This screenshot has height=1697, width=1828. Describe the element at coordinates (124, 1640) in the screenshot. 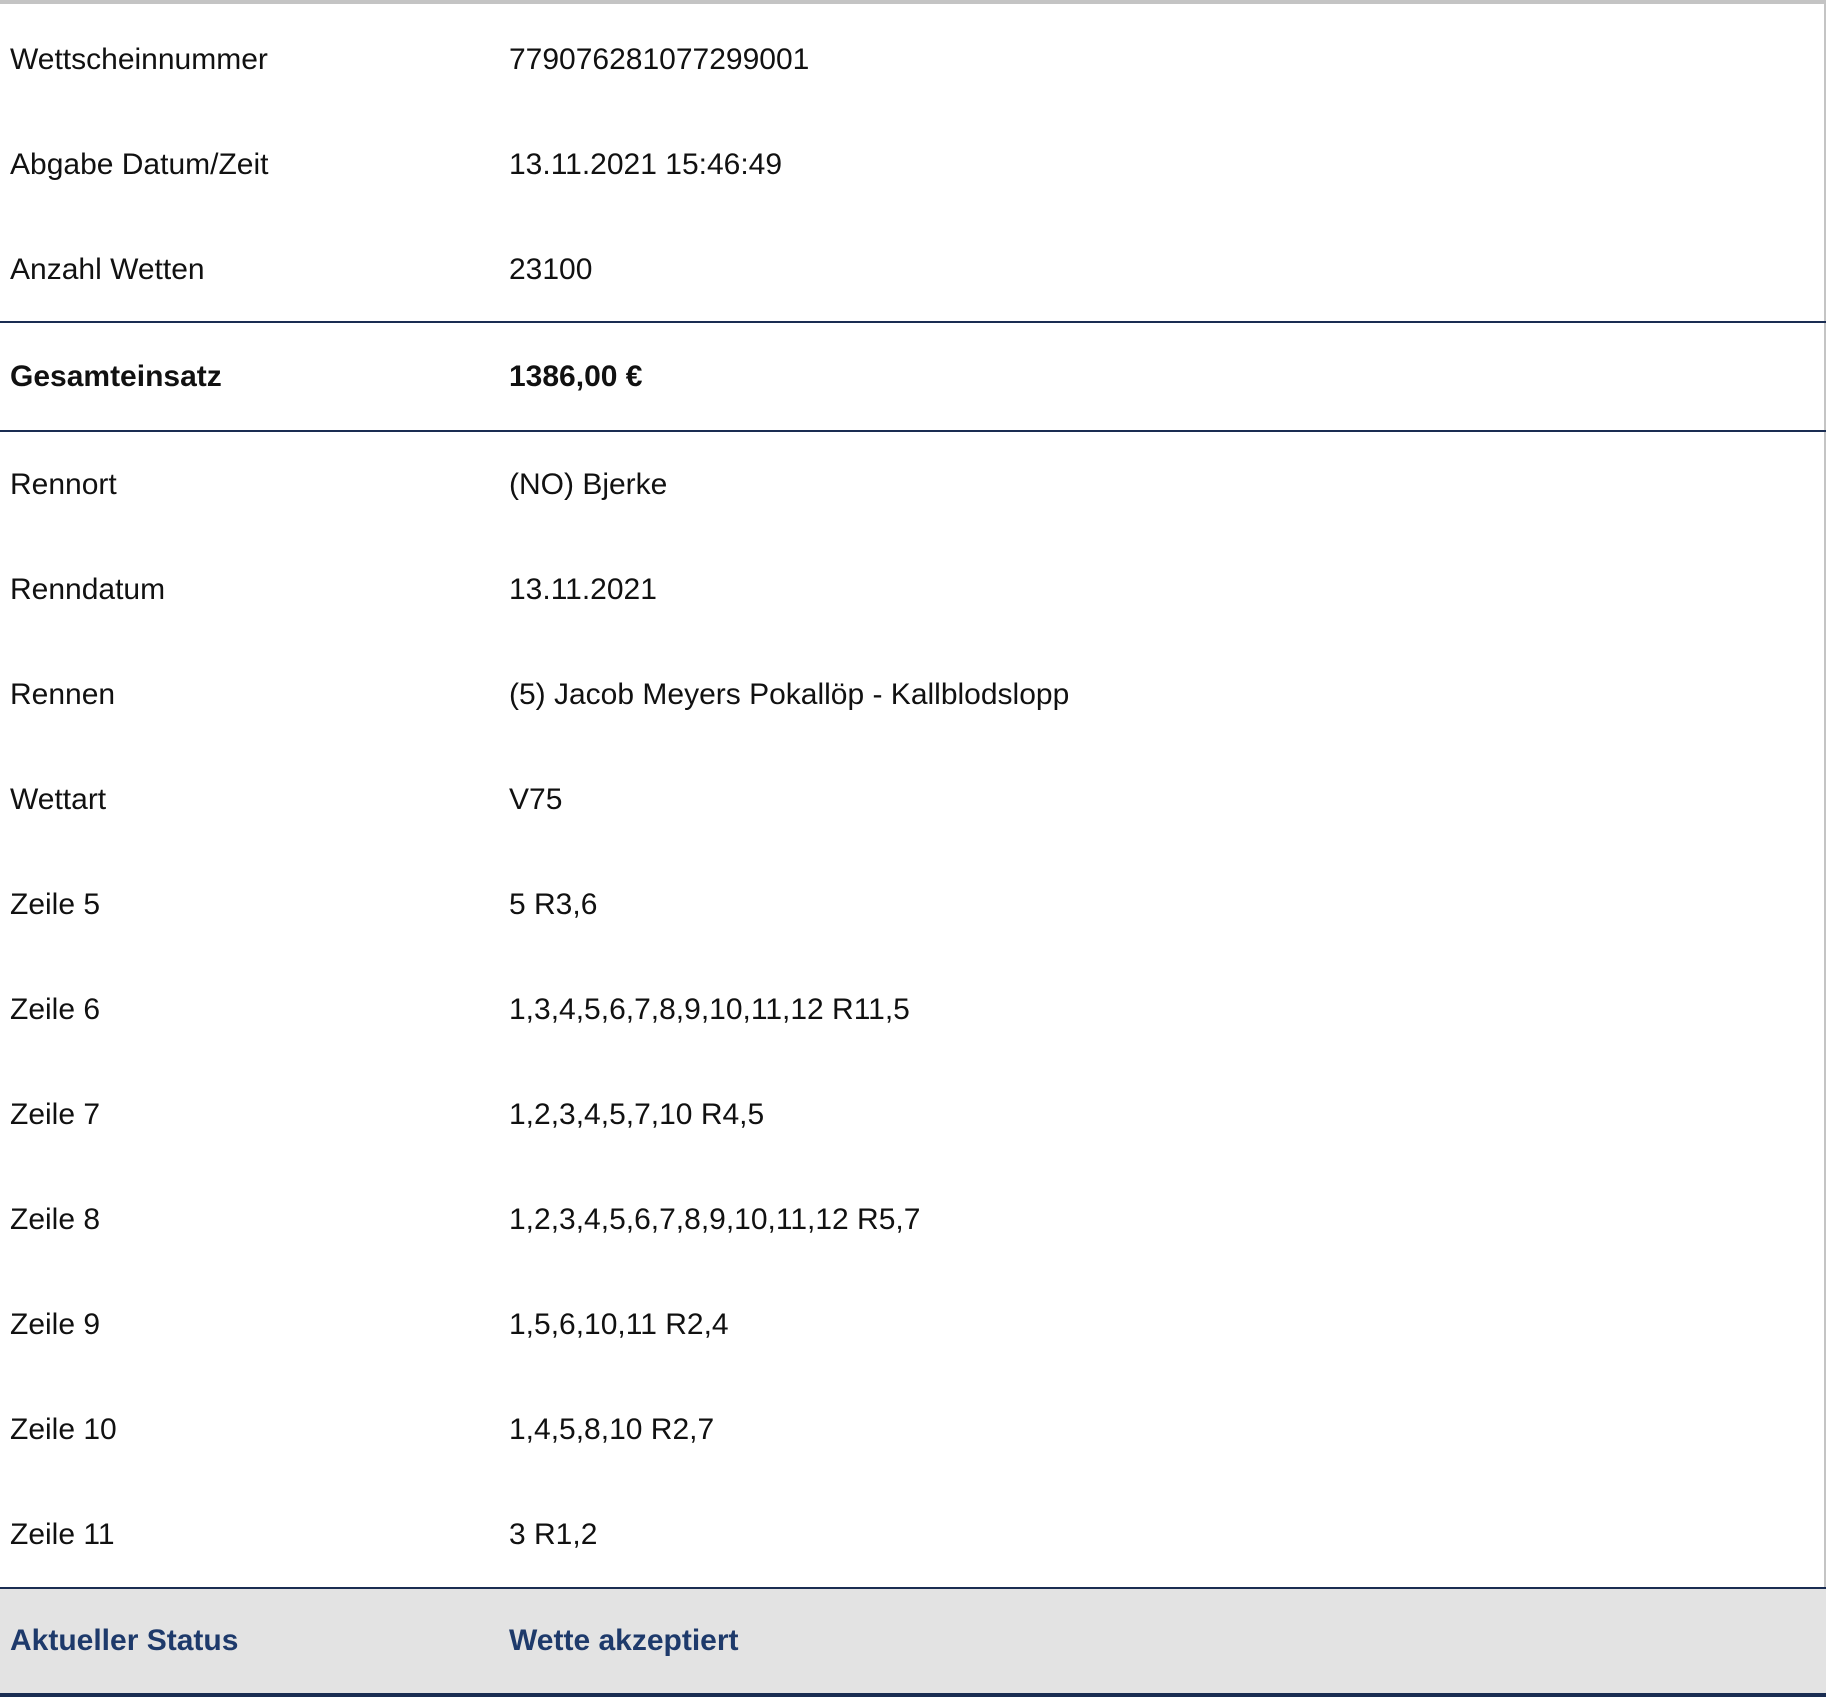

I see `current-status-label: Aktueller Status` at that location.